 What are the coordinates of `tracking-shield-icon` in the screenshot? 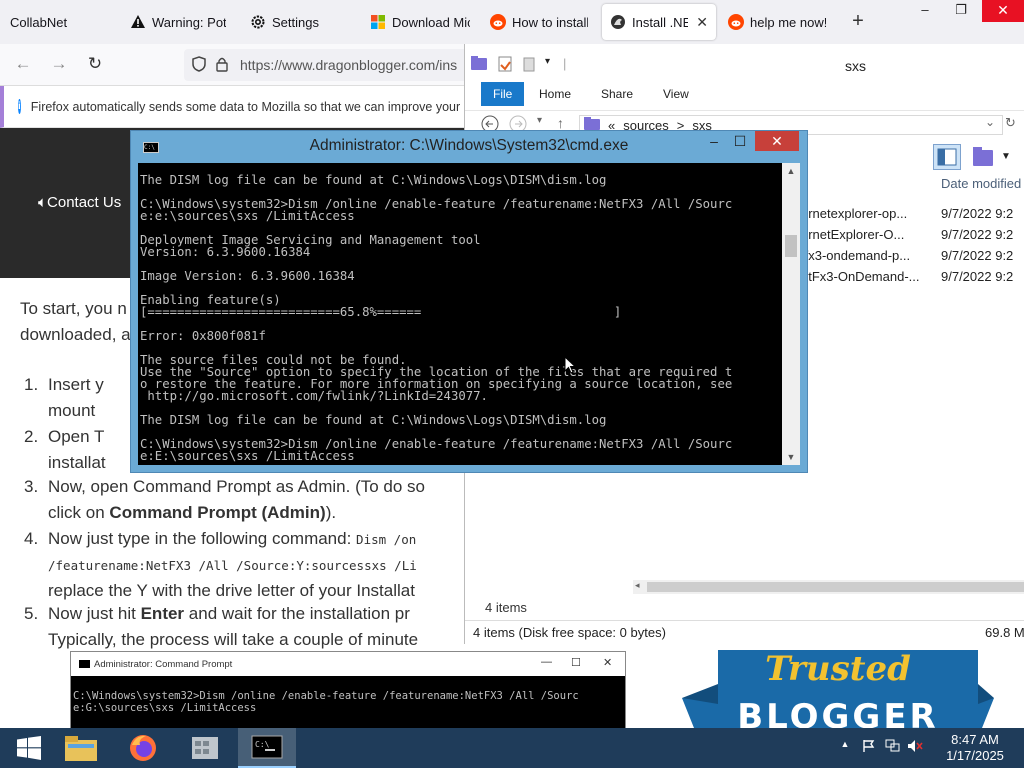 It's located at (202, 65).